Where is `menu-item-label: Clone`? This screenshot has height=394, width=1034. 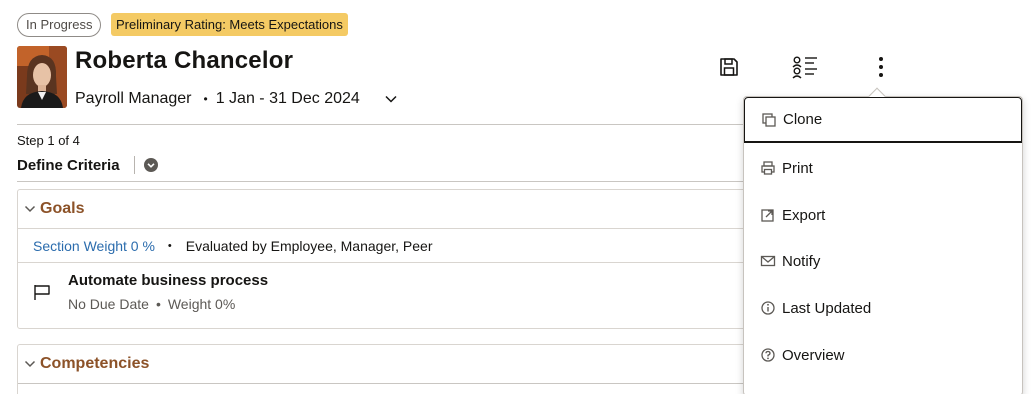
menu-item-label: Clone is located at coordinates (803, 119).